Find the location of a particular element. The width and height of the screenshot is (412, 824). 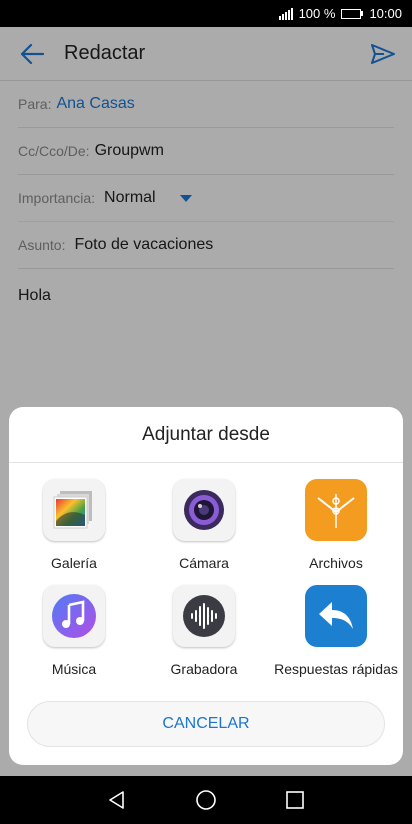

files-icon is located at coordinates (336, 510).